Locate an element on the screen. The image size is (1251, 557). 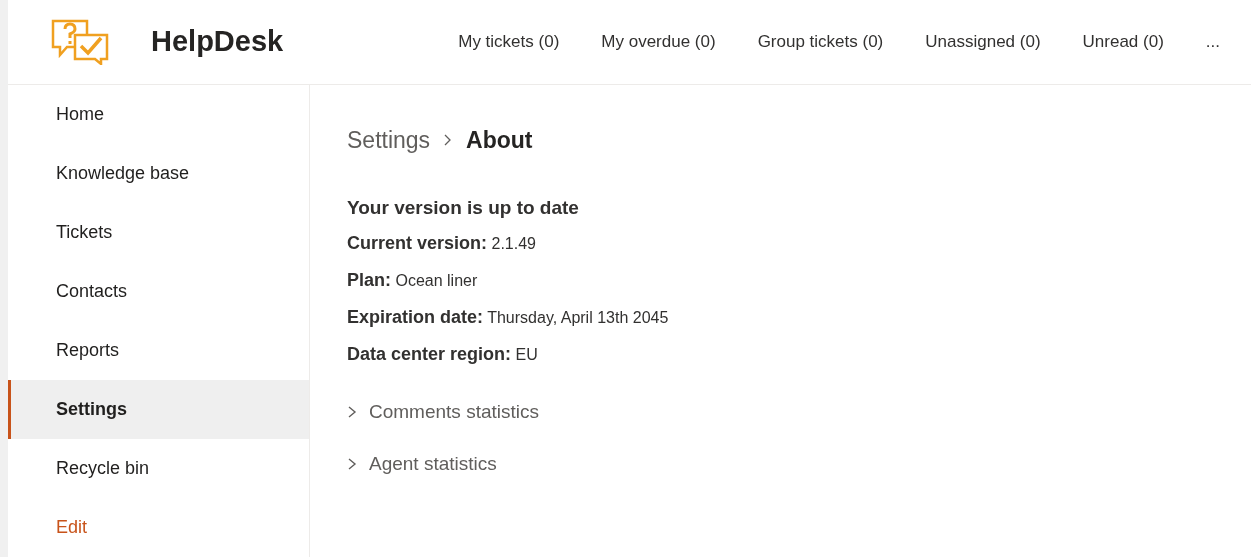
nav-link-item: Group tickets (0) is located at coordinates (820, 42).